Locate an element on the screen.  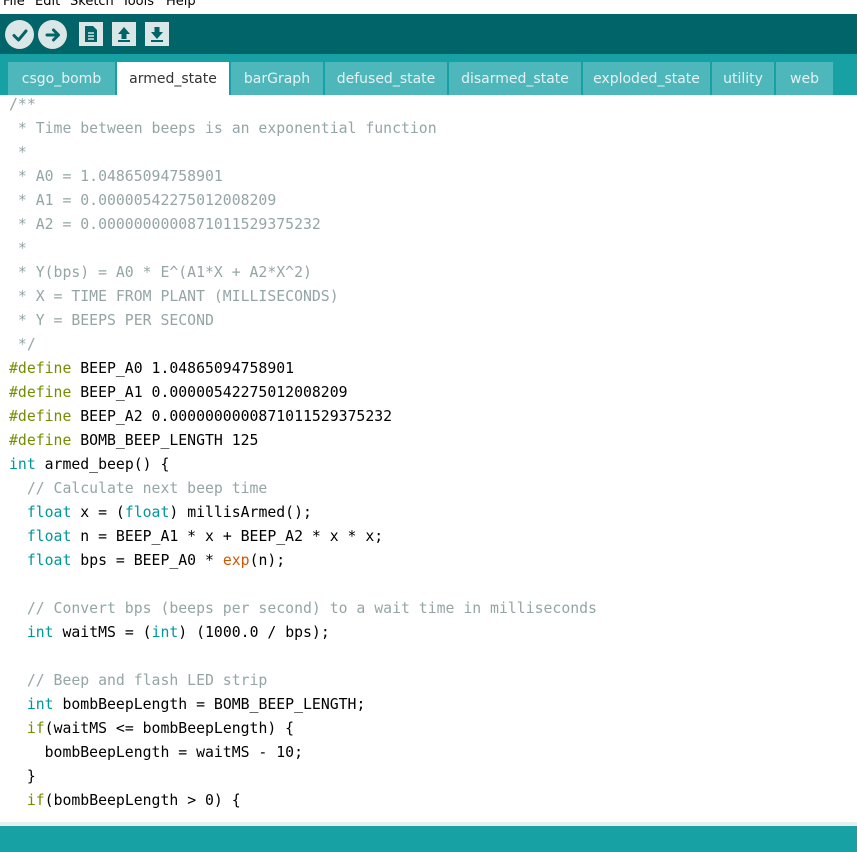
code-line: if(waitMS <= bombBeepLength) { is located at coordinates (151, 729).